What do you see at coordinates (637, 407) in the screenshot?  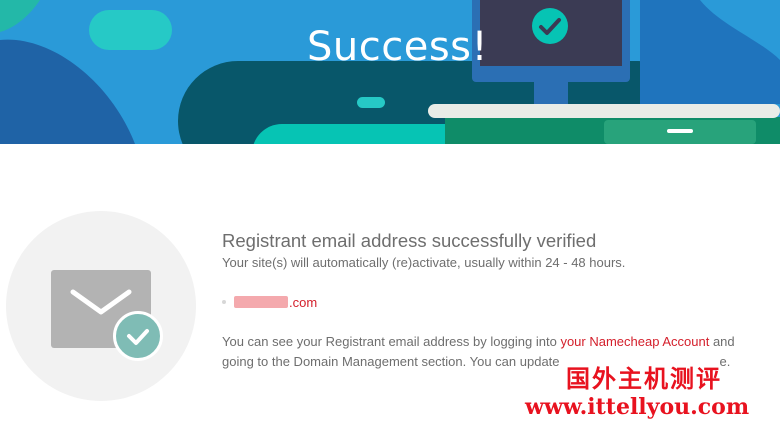 I see `watermark-url: www.ittellyou.com` at bounding box center [637, 407].